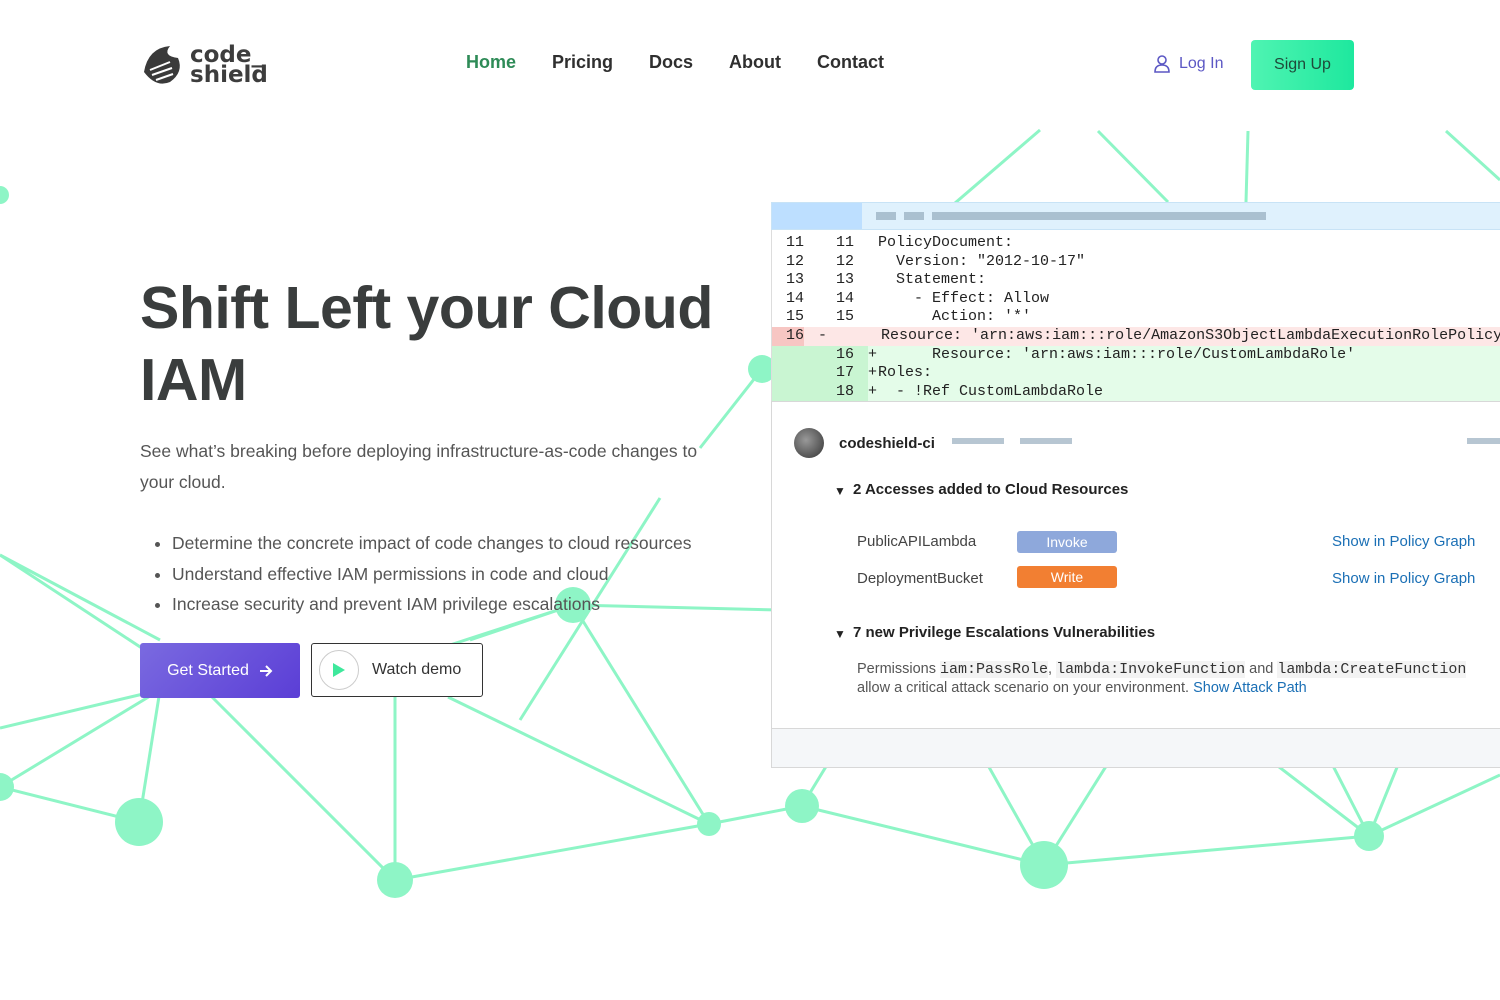  What do you see at coordinates (426, 308) in the screenshot?
I see `hero-title-line-1: Shift Left your Cloud` at bounding box center [426, 308].